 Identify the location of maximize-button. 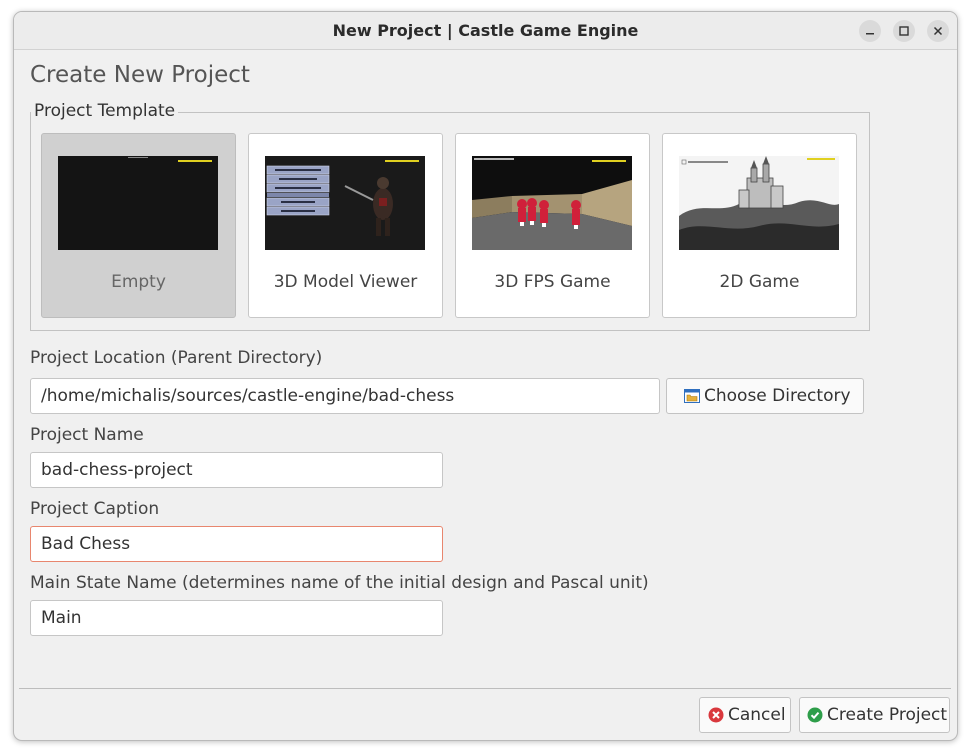
(904, 31).